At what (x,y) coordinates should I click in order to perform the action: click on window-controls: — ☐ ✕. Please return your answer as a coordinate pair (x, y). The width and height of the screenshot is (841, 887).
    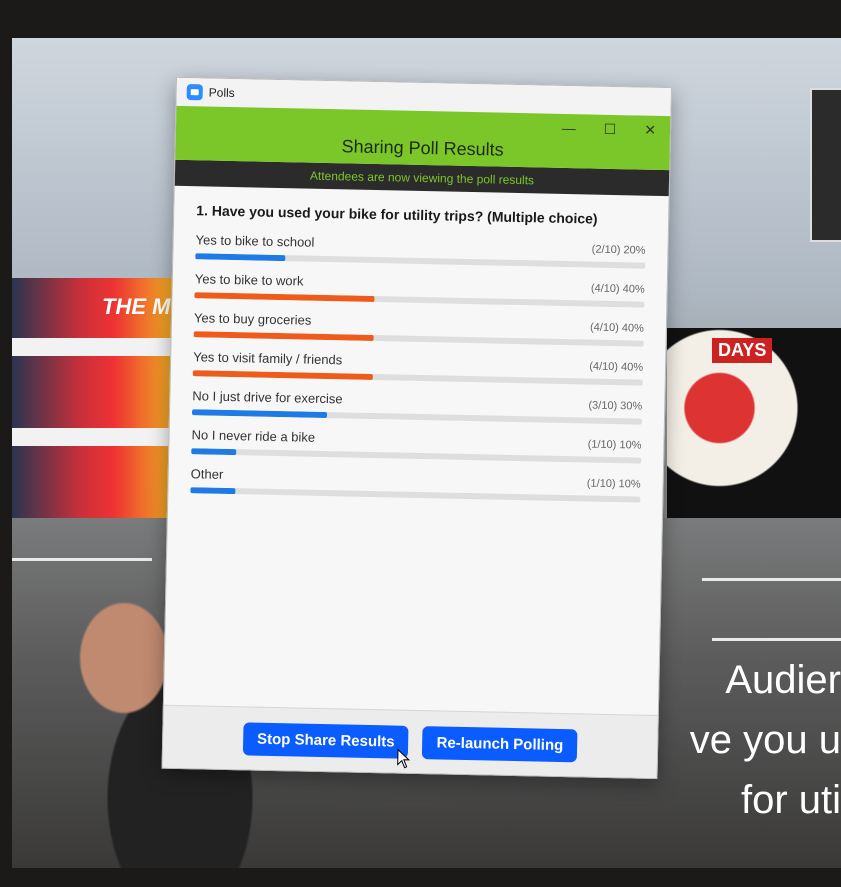
    Looking at the image, I should click on (609, 129).